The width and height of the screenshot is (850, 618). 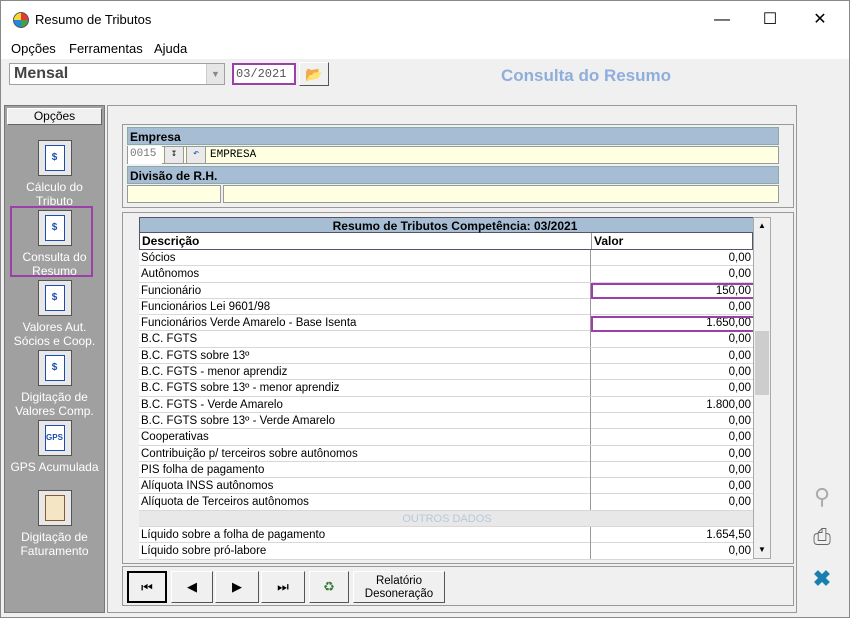 What do you see at coordinates (145, 155) in the screenshot?
I see `empresa-code-input: 0015` at bounding box center [145, 155].